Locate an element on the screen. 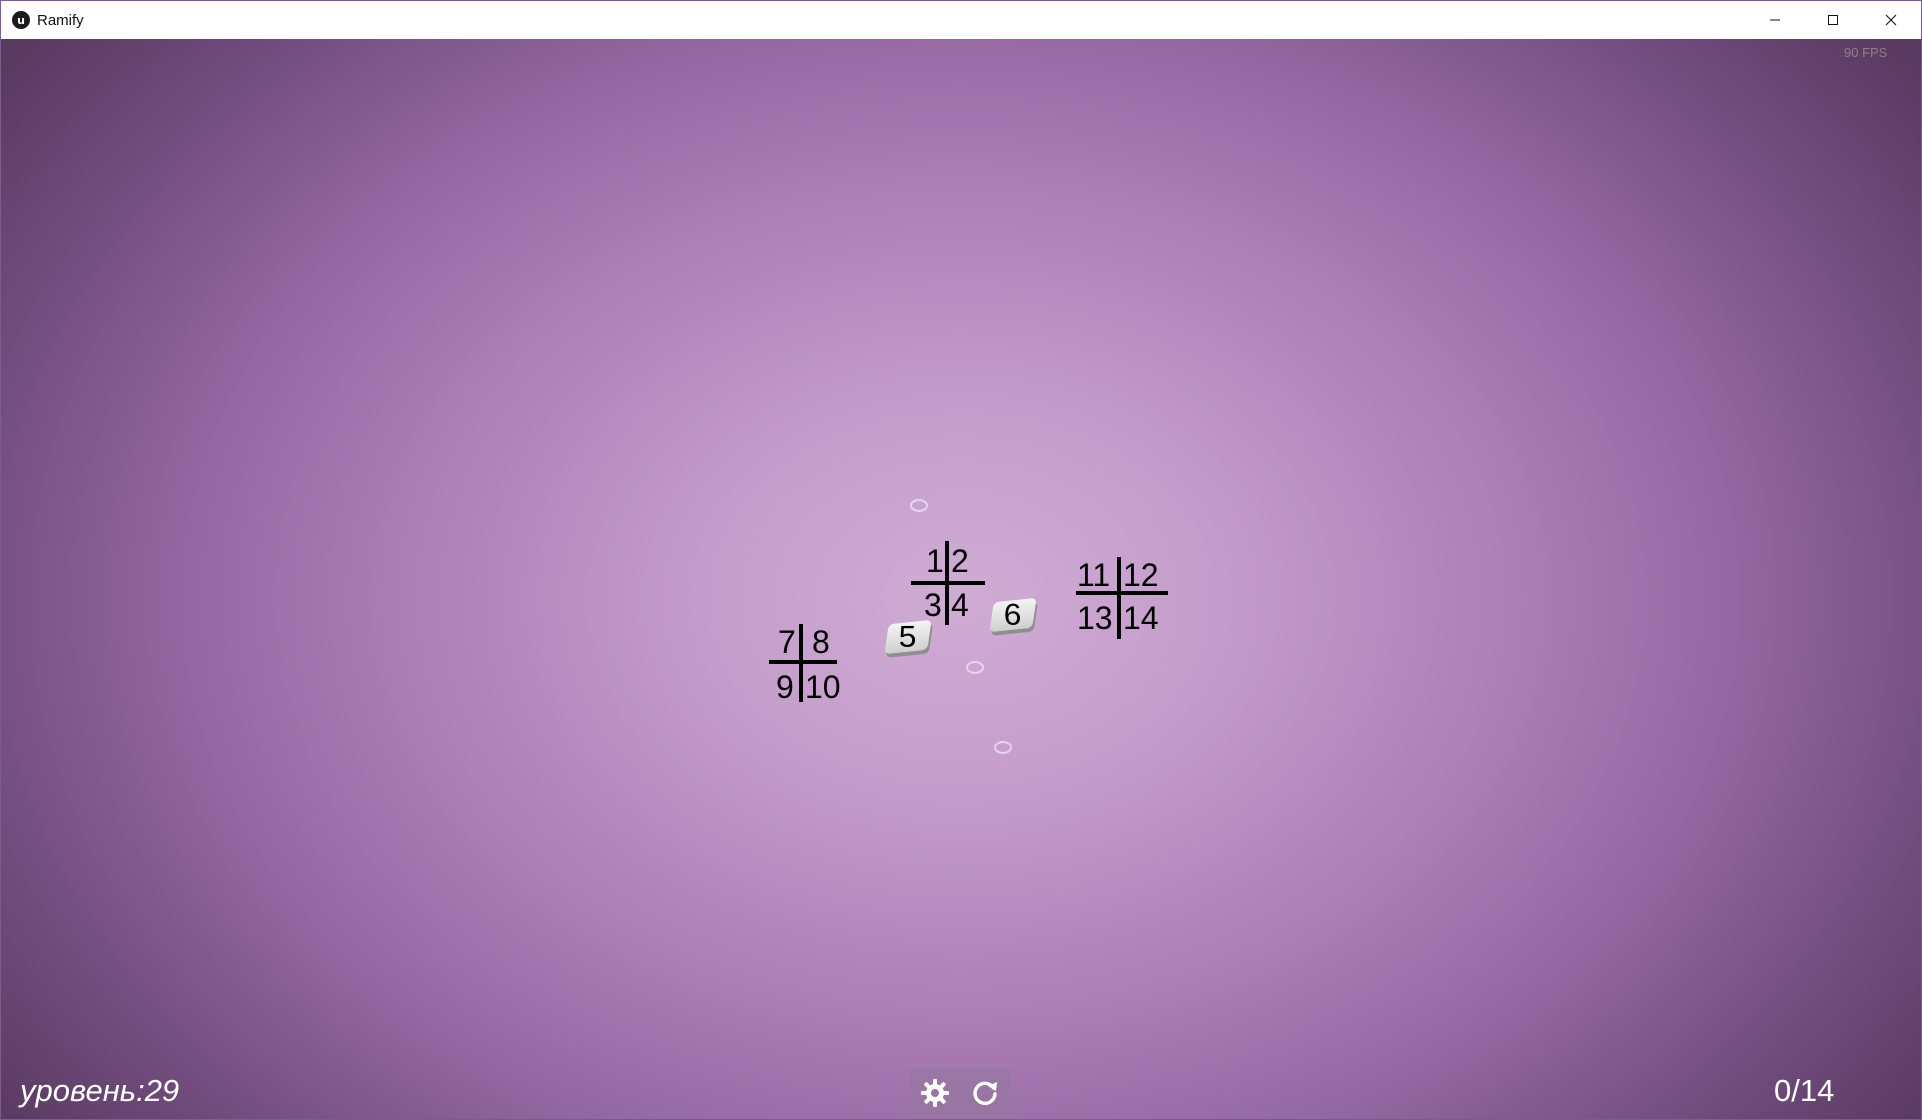  tile-number: 6 is located at coordinates (1013, 614).